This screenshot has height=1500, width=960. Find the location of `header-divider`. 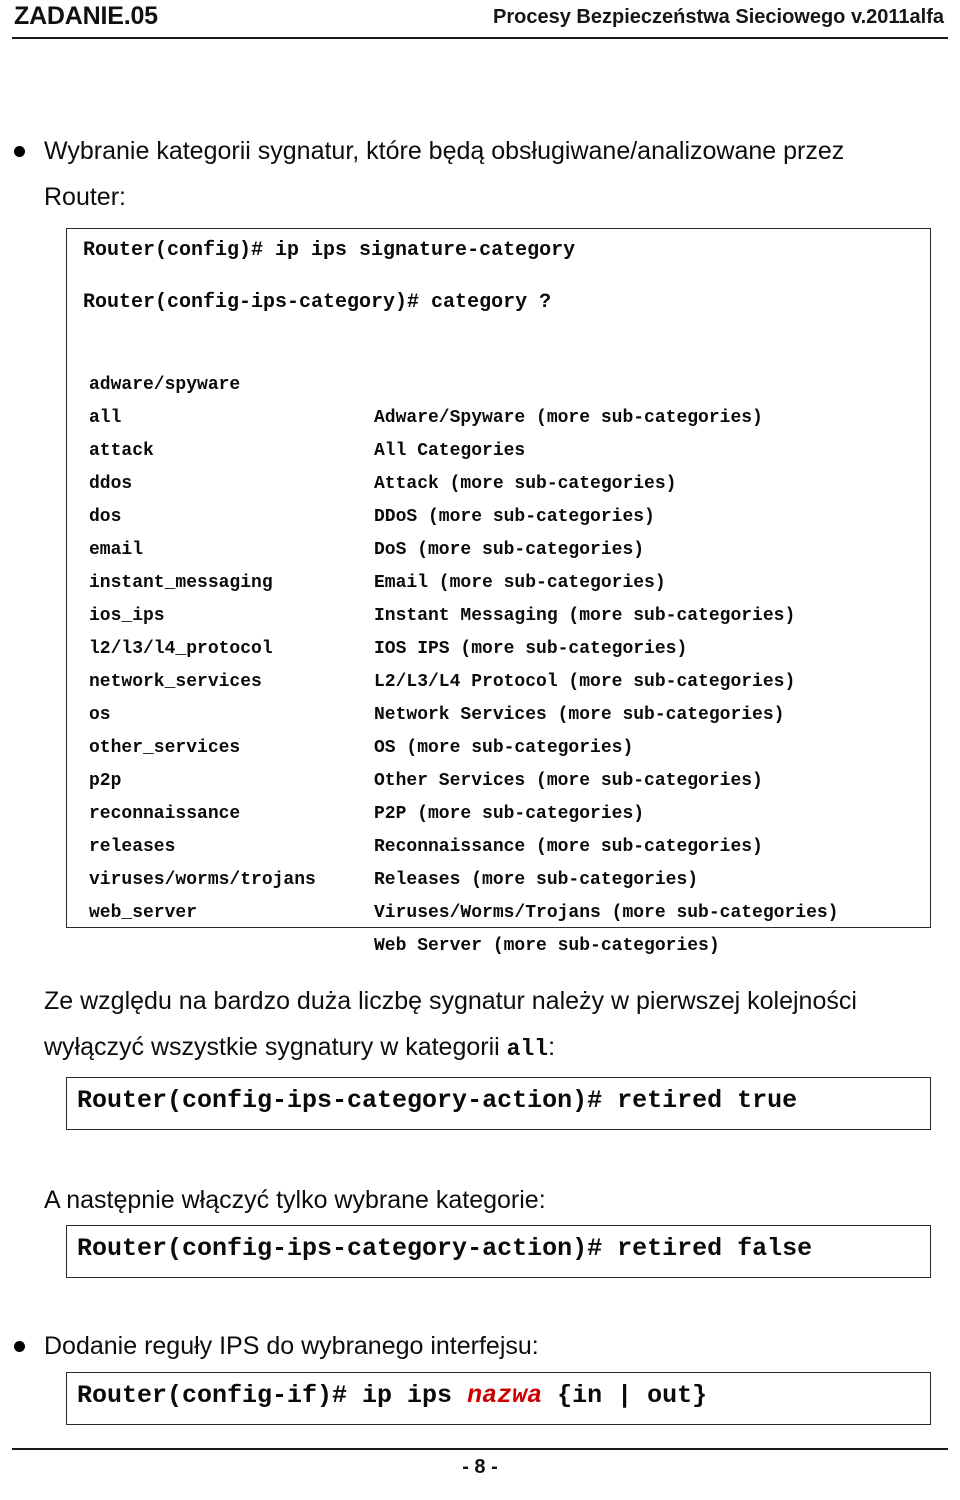

header-divider is located at coordinates (480, 38).